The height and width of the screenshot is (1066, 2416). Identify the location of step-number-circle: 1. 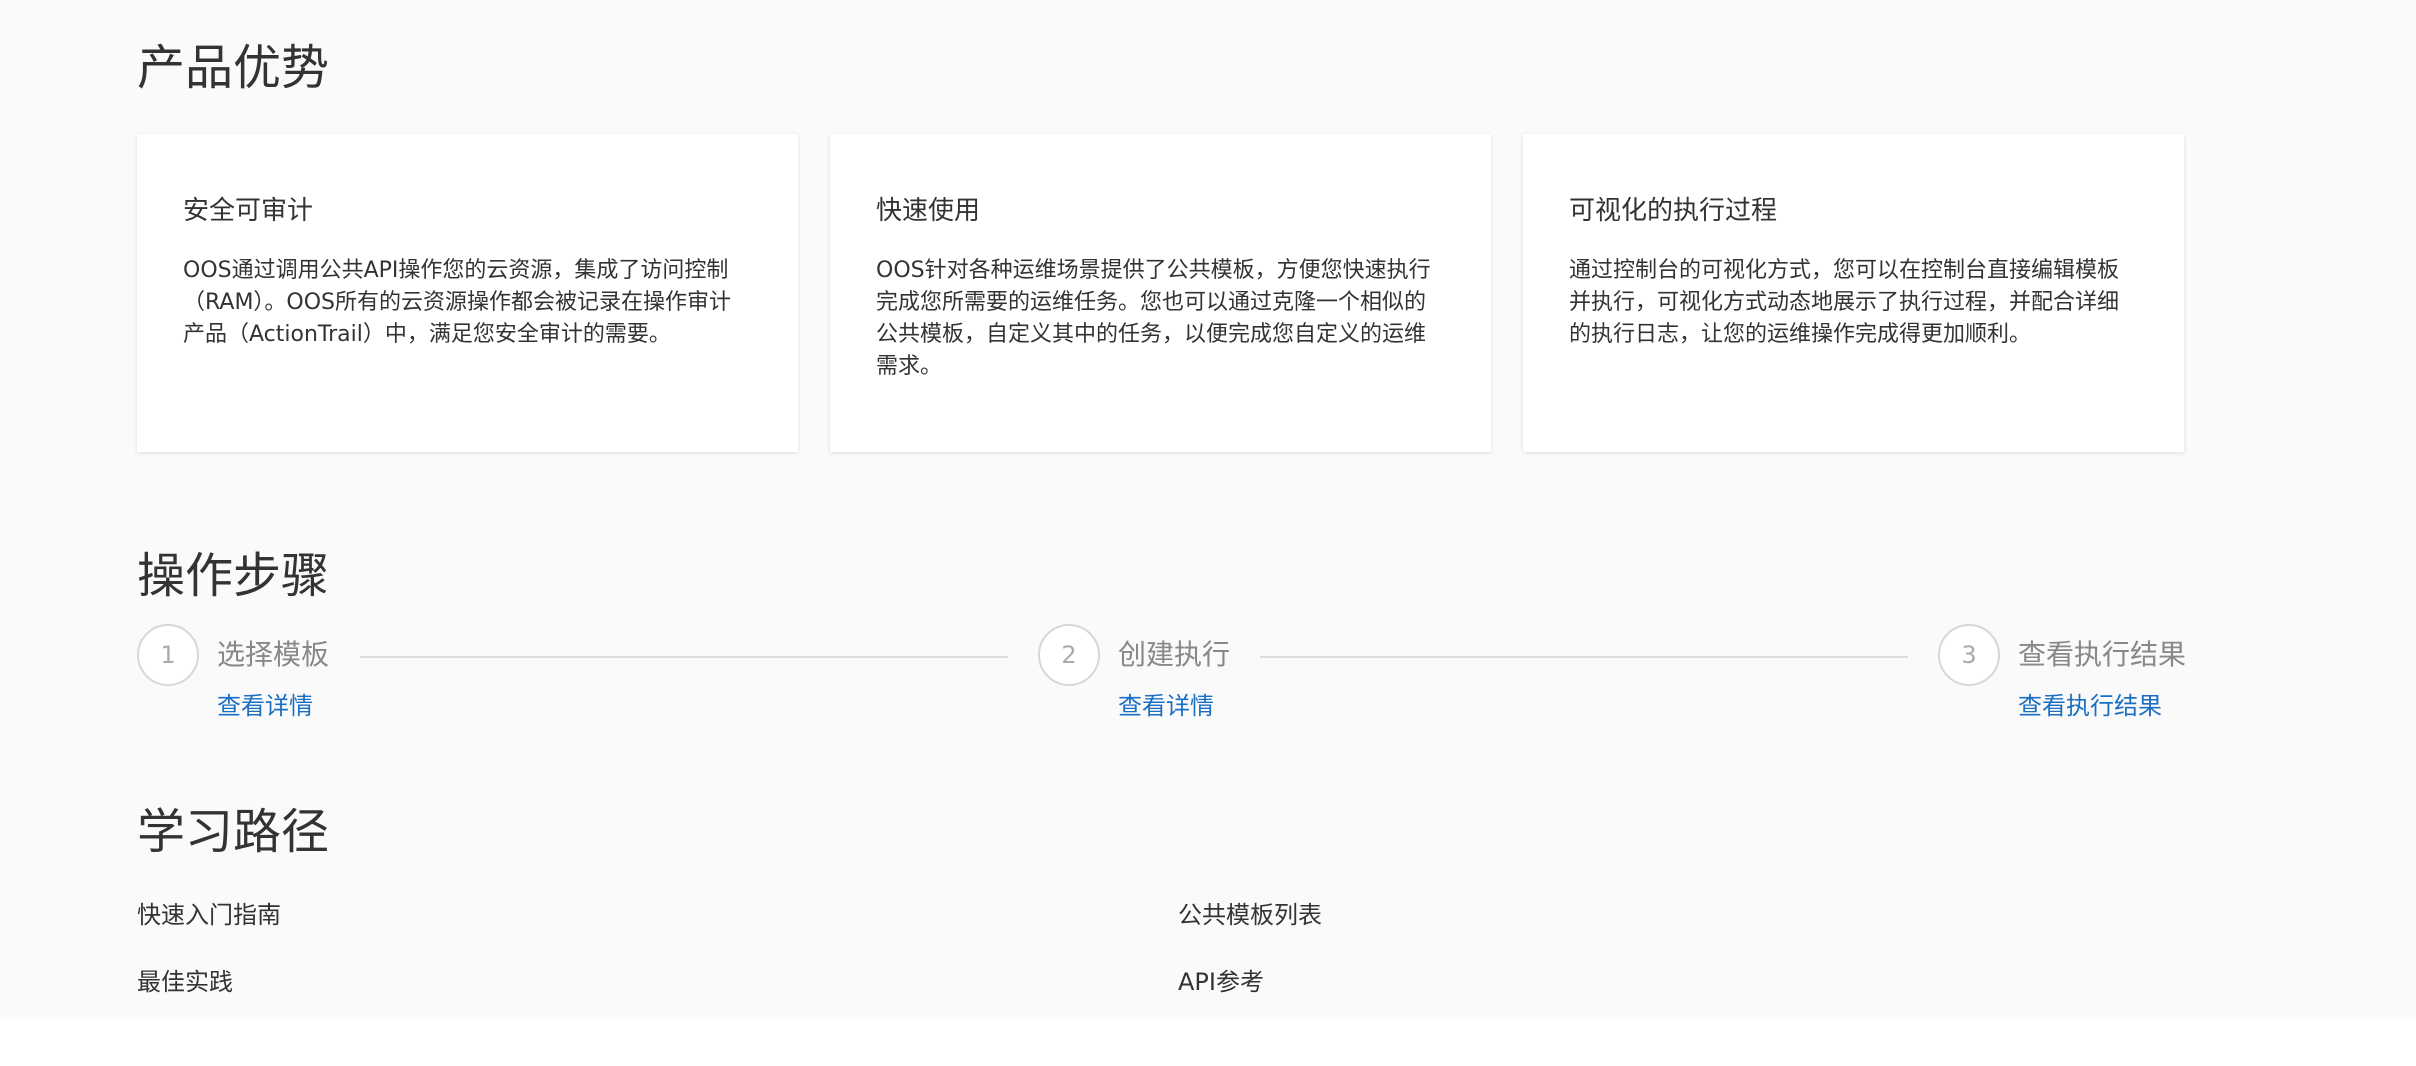
(168, 655).